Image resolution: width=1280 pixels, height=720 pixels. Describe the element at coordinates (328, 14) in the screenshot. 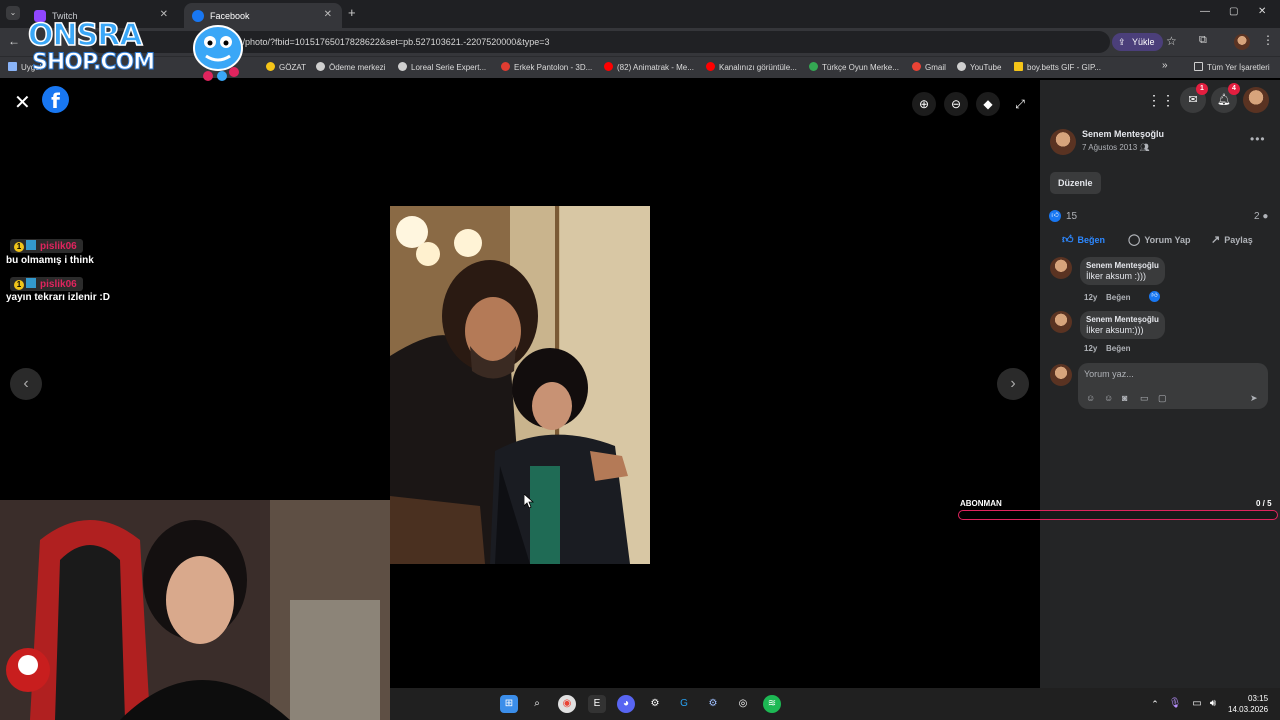

I see `close-tab-icon: ✕` at that location.